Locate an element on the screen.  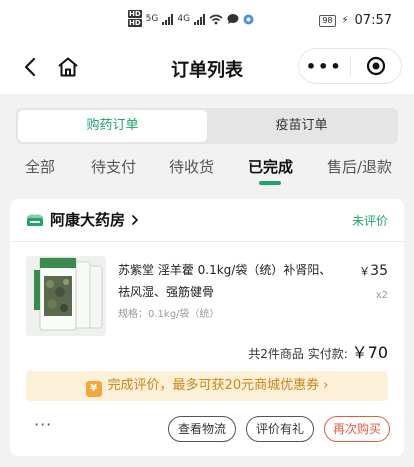
order-status-tabs: 全部 待支付 待收货 已完成 售后/退款 is located at coordinates (207, 171).